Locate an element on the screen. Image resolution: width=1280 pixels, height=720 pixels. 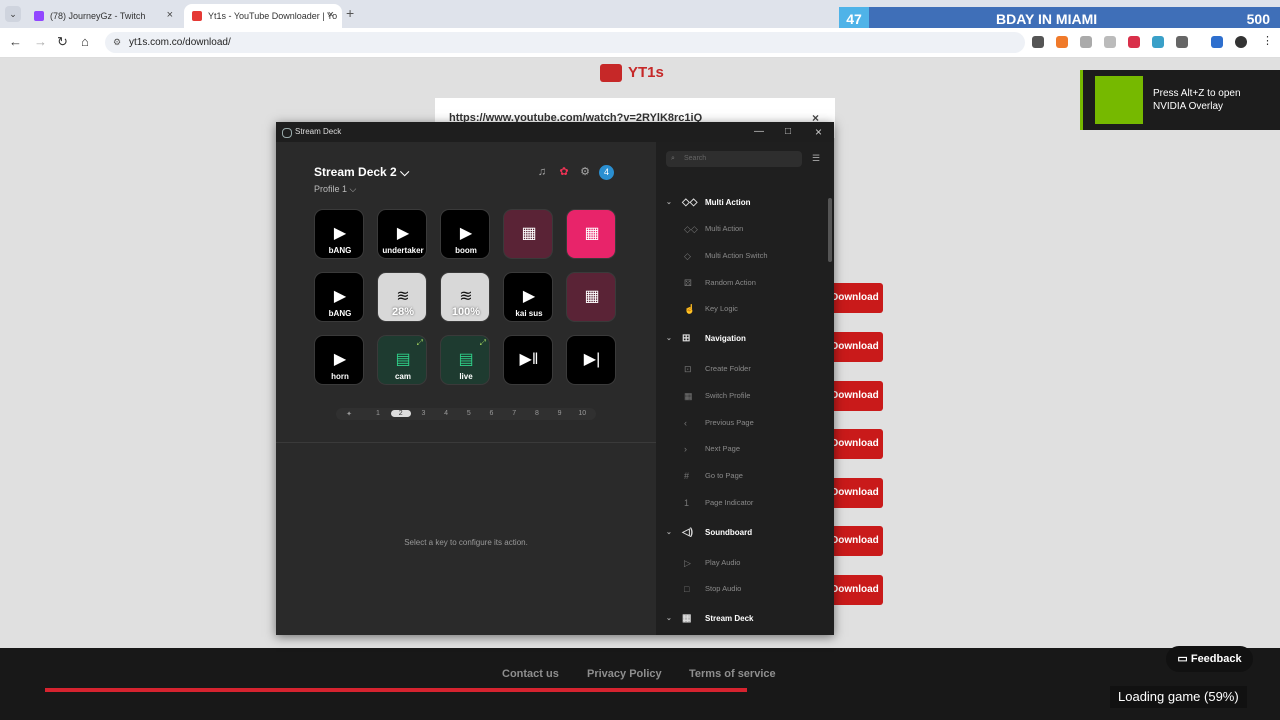
maximize-icon: □ is located at coordinates (788, 132).